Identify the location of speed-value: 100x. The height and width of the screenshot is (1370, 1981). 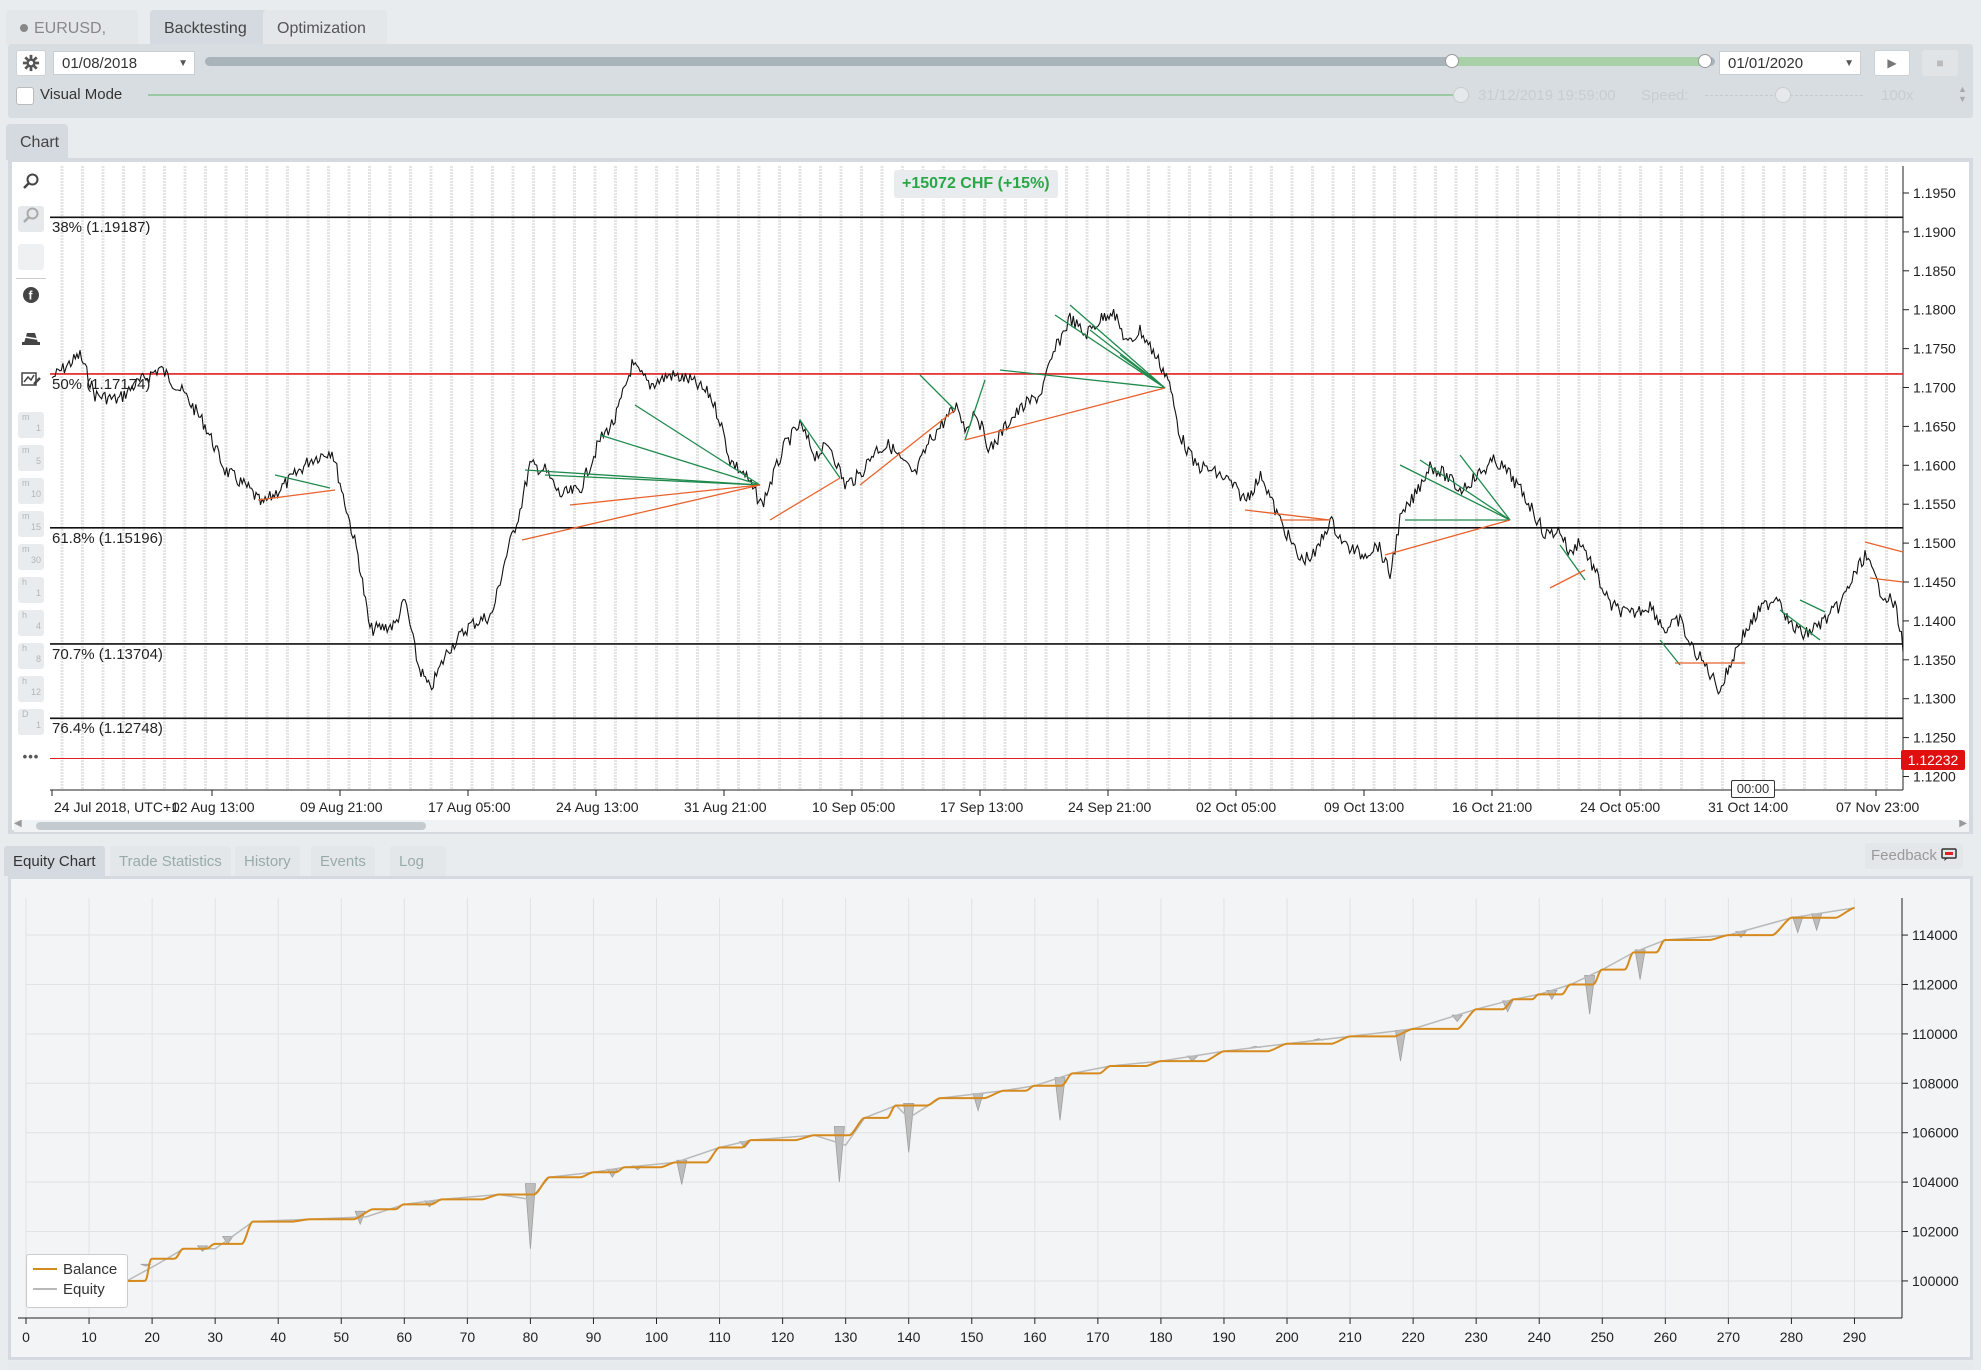
(1897, 95).